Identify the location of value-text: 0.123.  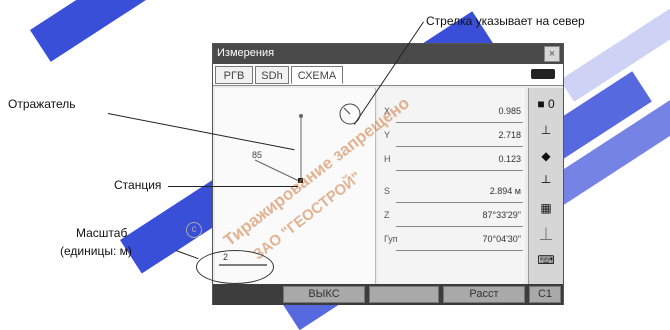
(509, 159).